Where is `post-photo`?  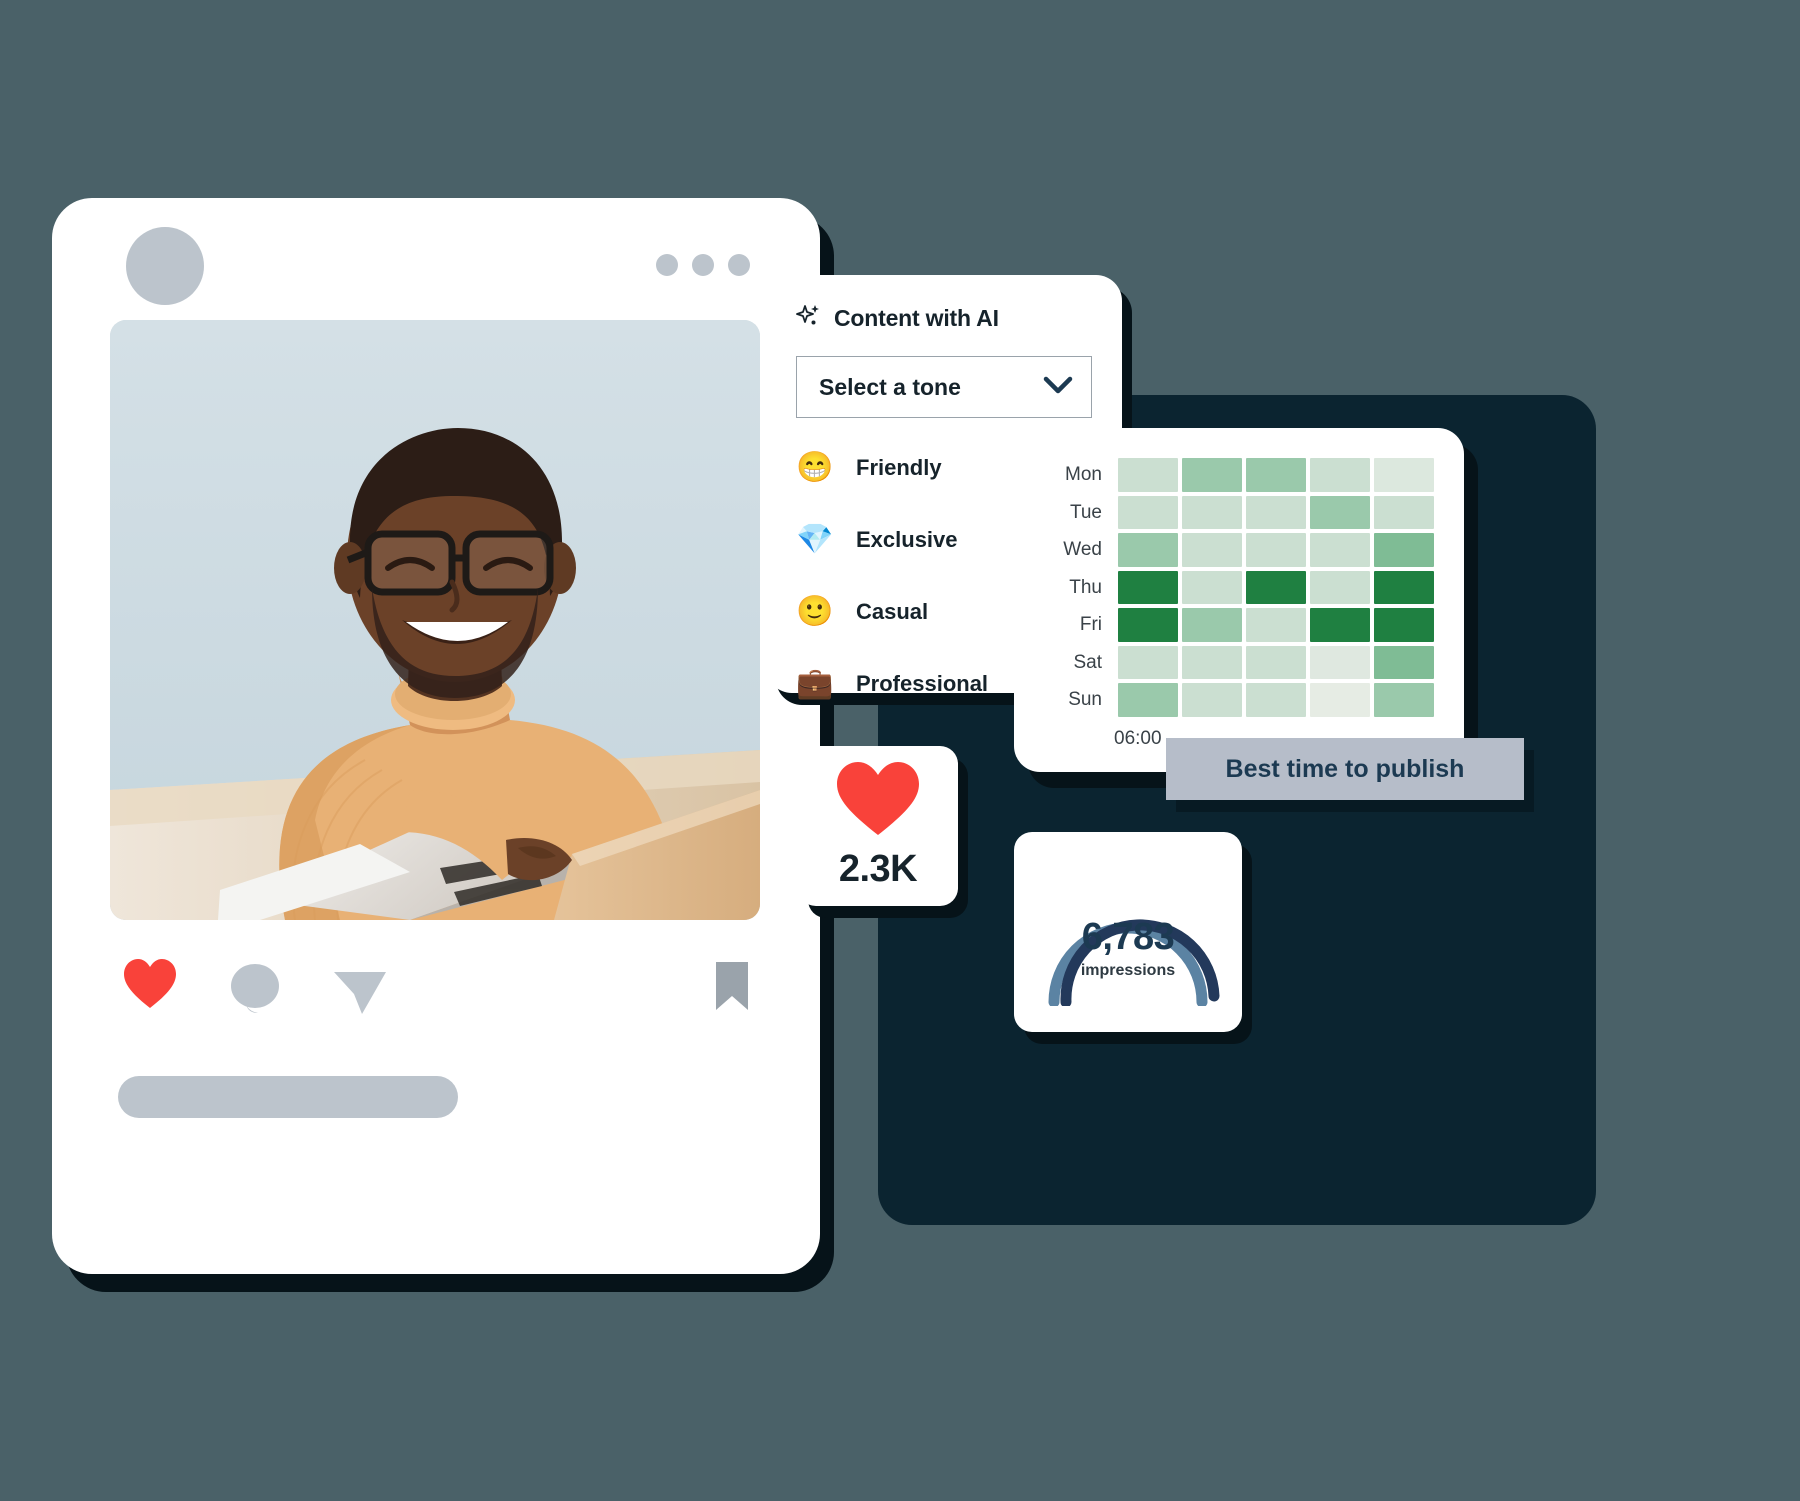
post-photo is located at coordinates (435, 620).